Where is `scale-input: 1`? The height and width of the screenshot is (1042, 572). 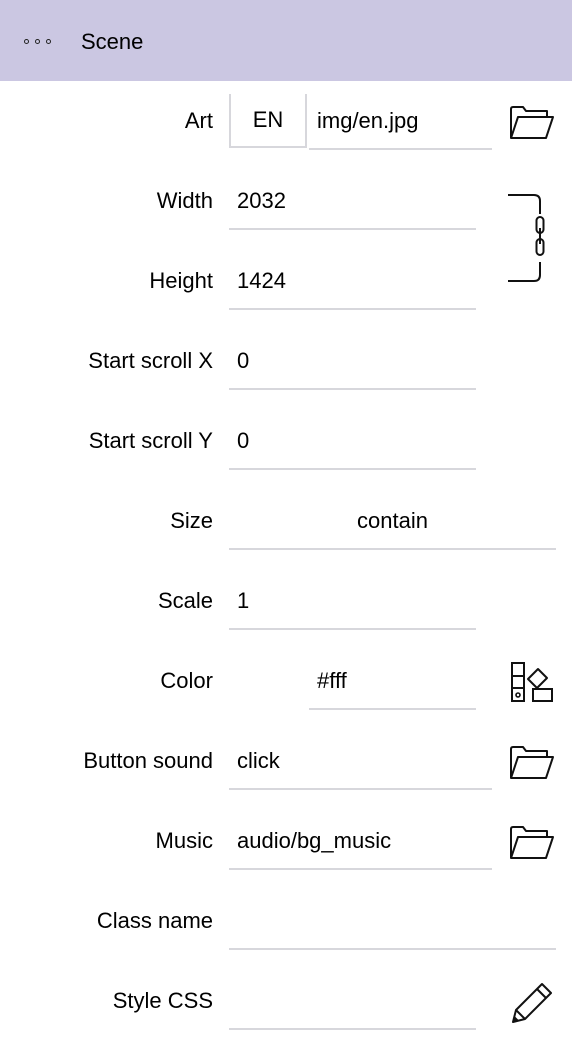
scale-input: 1 is located at coordinates (243, 601).